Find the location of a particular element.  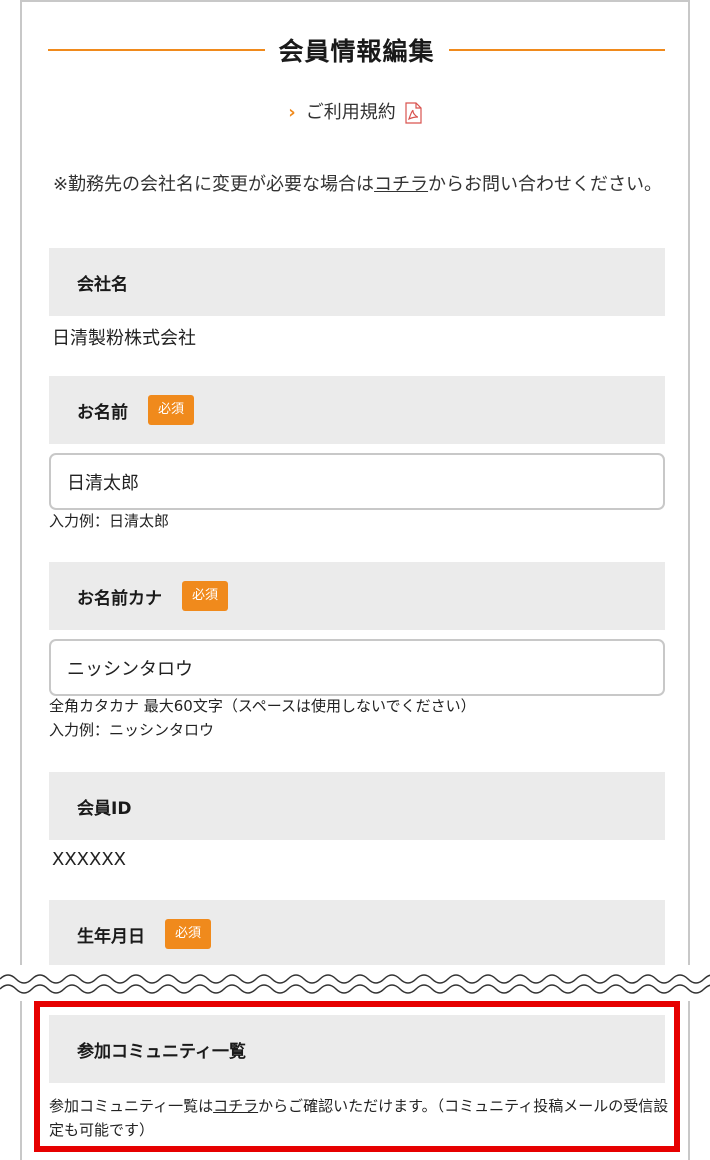

company-value: 日清製粉株式会社 is located at coordinates (124, 338).